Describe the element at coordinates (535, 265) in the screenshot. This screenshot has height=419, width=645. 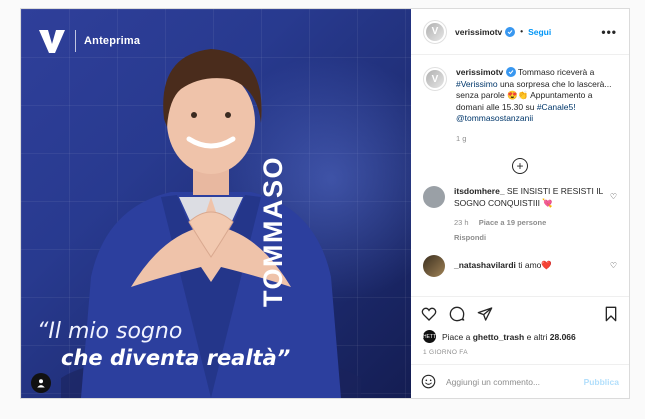
I see `comment-body: ti amo❤️` at that location.